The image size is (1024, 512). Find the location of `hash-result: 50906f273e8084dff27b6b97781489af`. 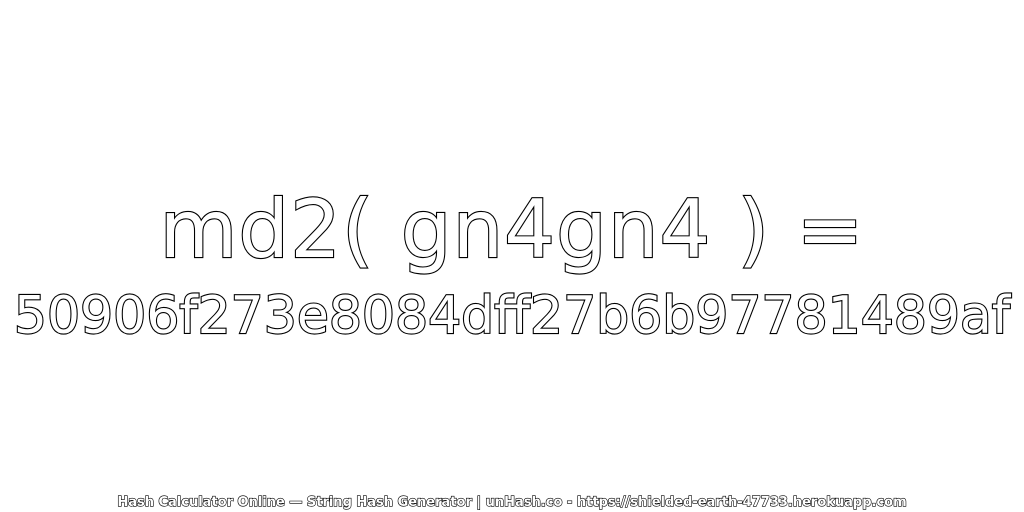

hash-result: 50906f273e8084dff27b6b97781489af is located at coordinates (512, 316).